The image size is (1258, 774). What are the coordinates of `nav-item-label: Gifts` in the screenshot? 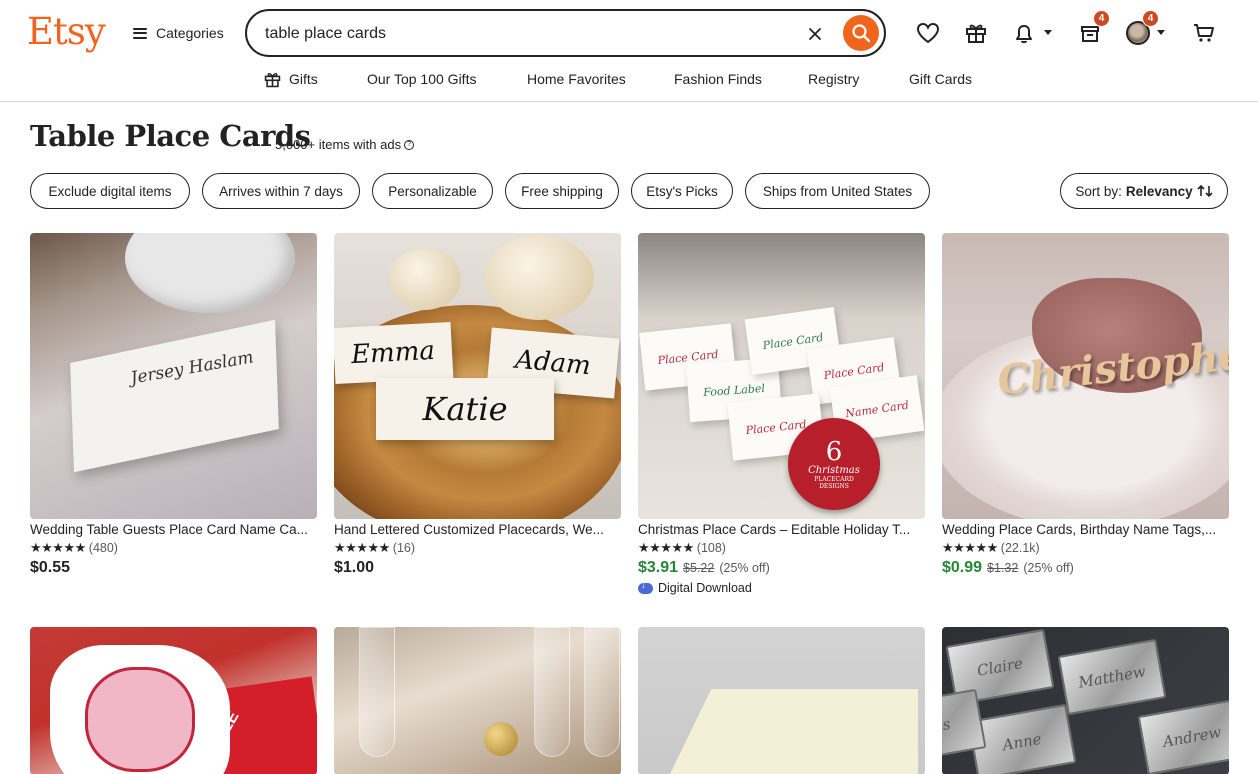 It's located at (303, 79).